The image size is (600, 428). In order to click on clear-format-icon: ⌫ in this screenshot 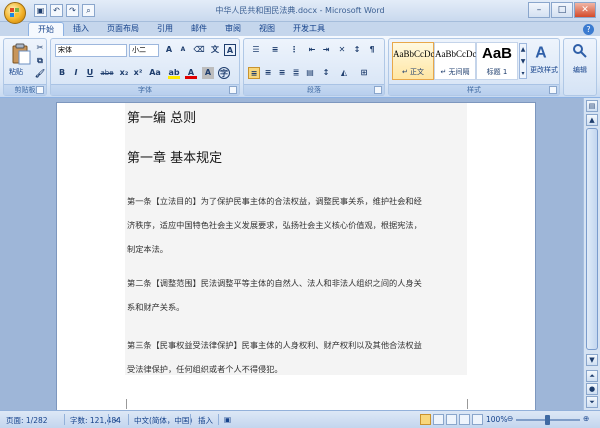, I will do `click(199, 50)`.